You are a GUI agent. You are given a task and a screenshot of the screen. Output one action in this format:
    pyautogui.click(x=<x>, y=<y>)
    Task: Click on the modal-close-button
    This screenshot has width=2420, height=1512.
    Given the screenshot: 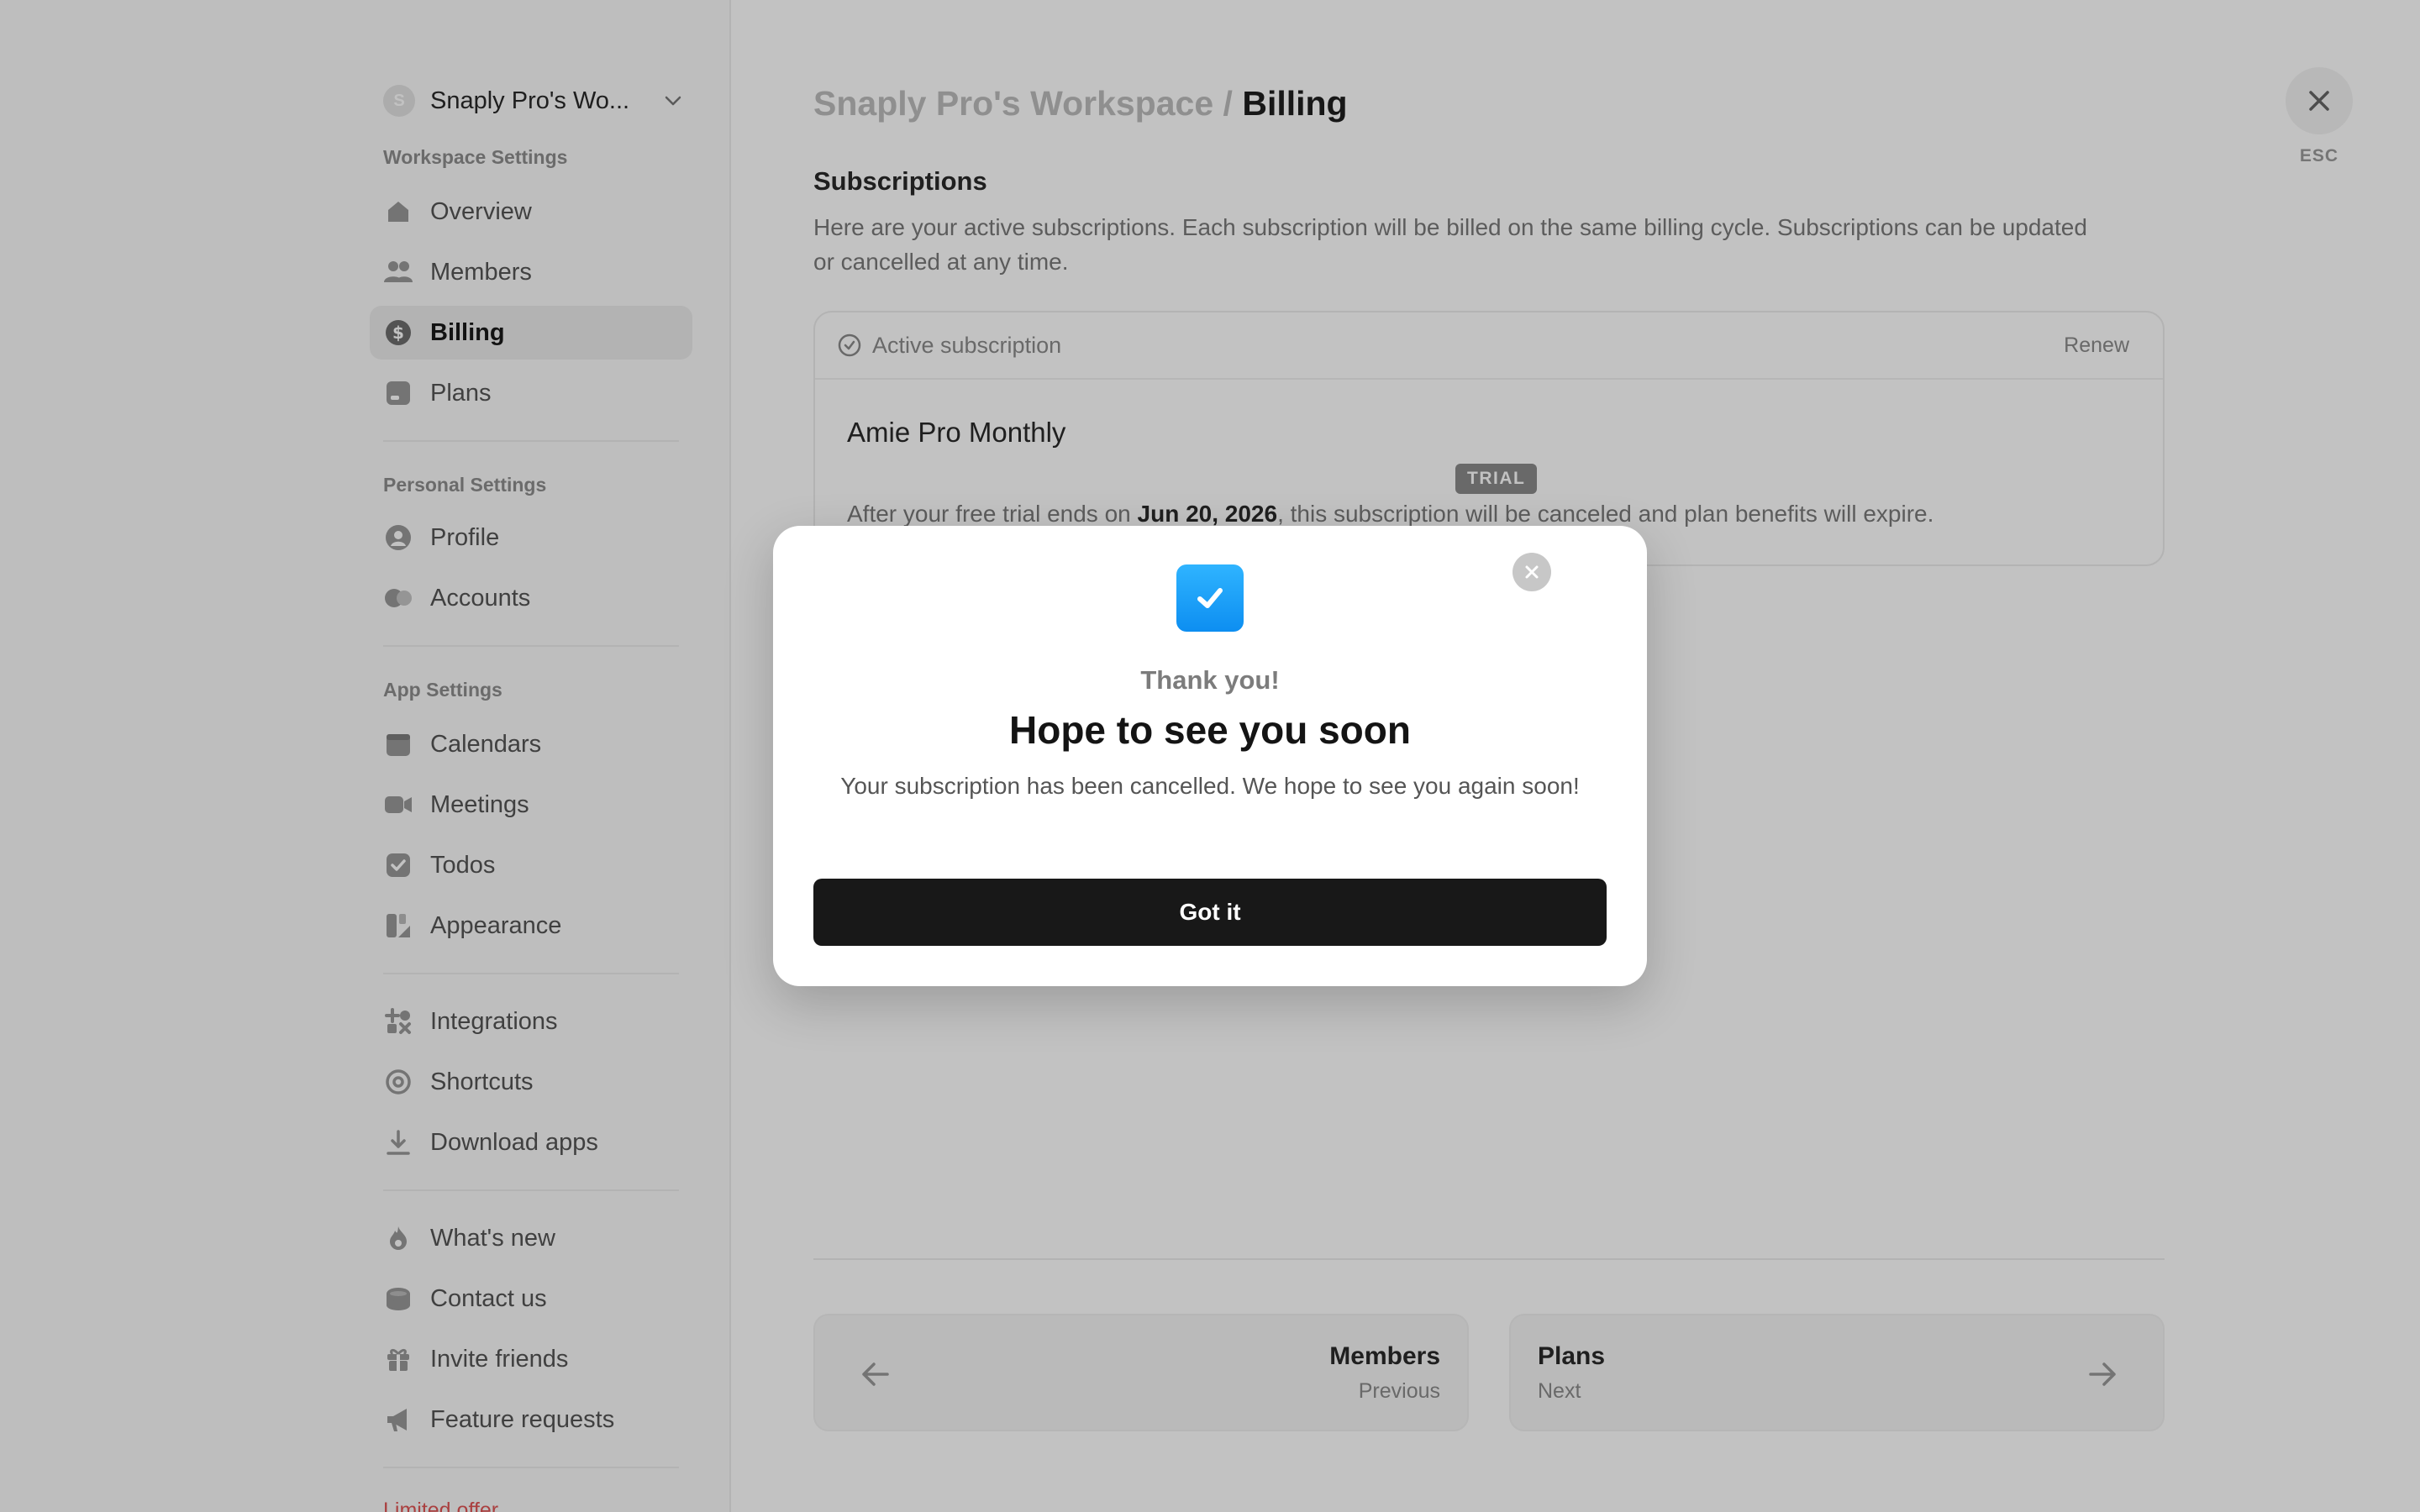 What is the action you would take?
    pyautogui.click(x=1531, y=572)
    